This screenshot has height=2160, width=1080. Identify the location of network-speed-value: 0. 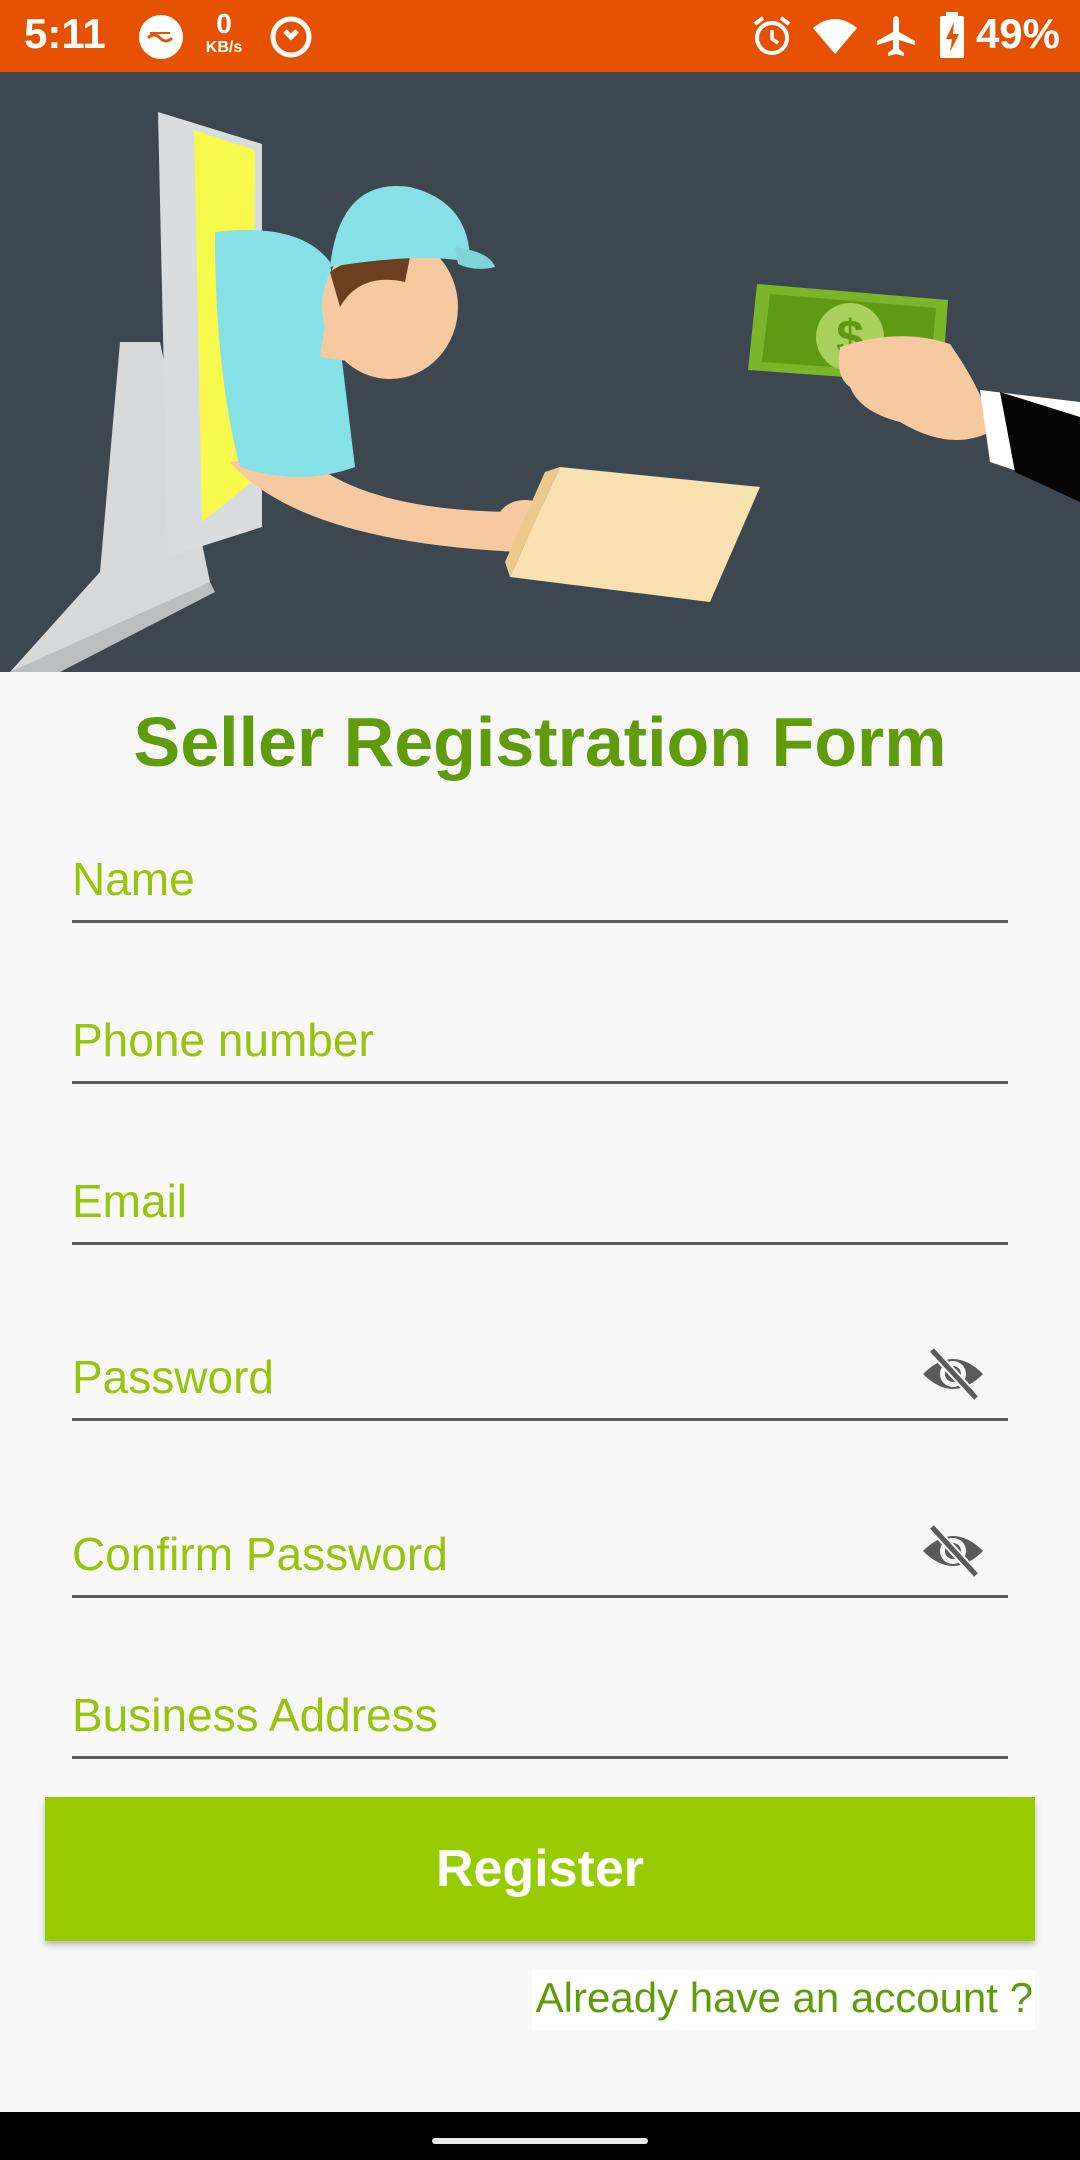
(224, 23).